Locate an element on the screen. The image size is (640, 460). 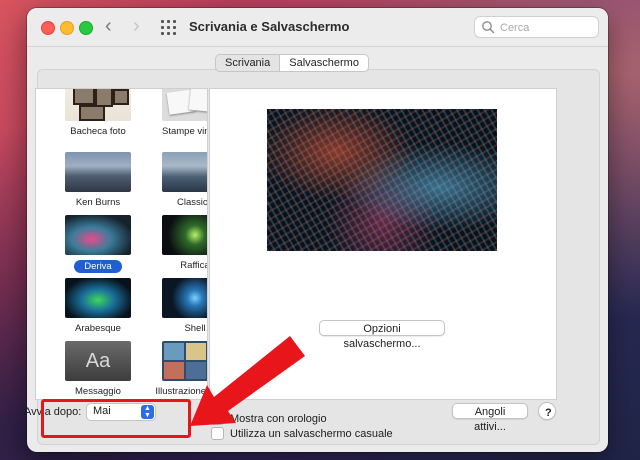
screensaver-label: Raffica is located at coordinates (194, 265).